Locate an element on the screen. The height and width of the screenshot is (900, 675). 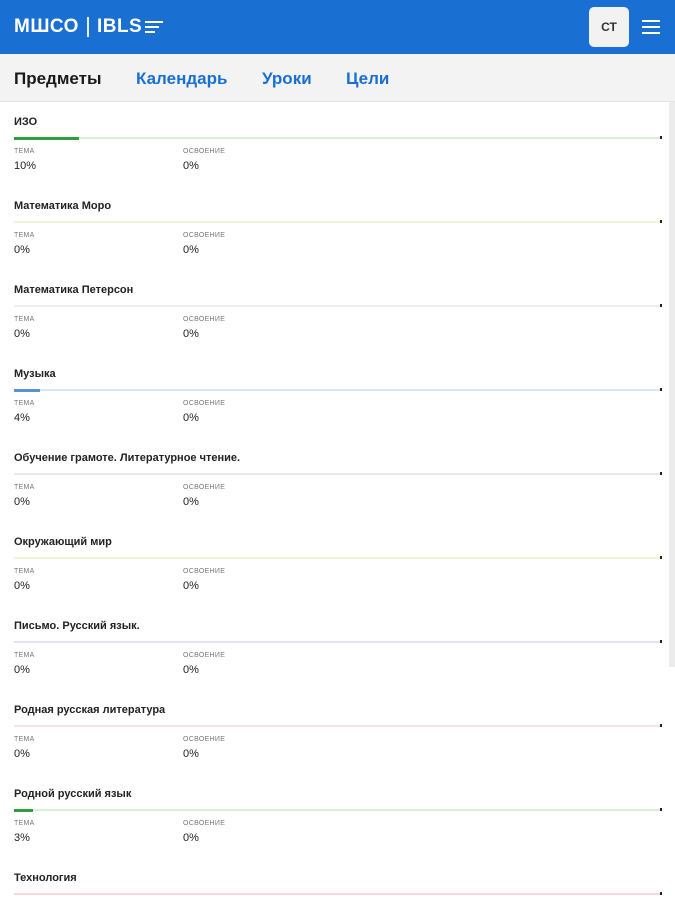
topic-value: 4% is located at coordinates (22, 418).